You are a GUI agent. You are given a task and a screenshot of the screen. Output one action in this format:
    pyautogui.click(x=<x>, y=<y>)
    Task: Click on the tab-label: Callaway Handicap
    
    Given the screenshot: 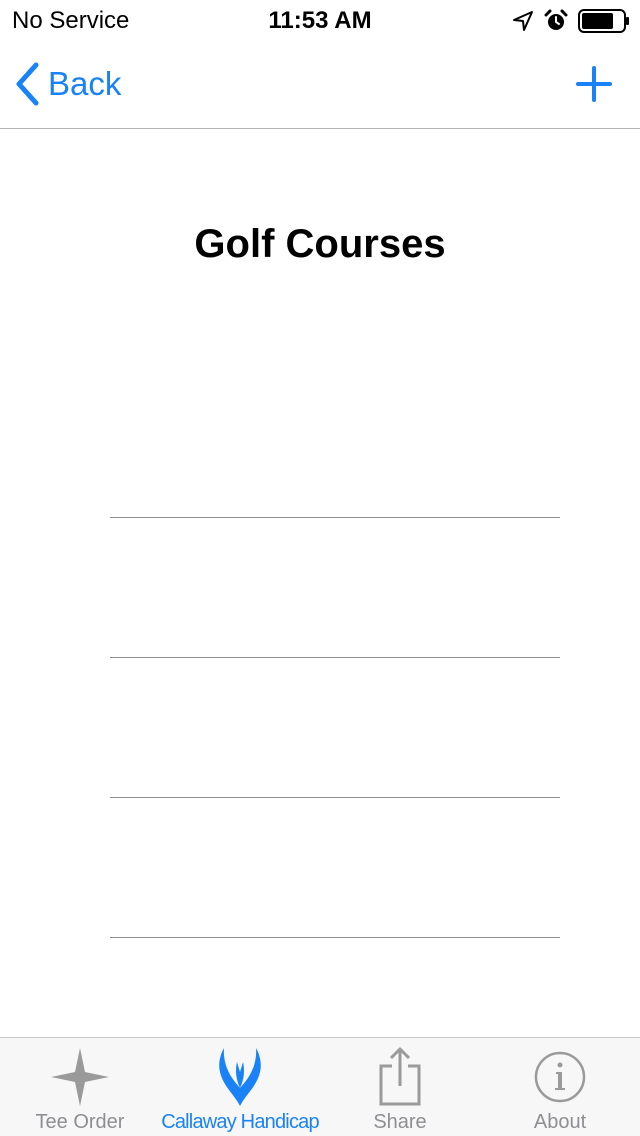 What is the action you would take?
    pyautogui.click(x=240, y=1122)
    